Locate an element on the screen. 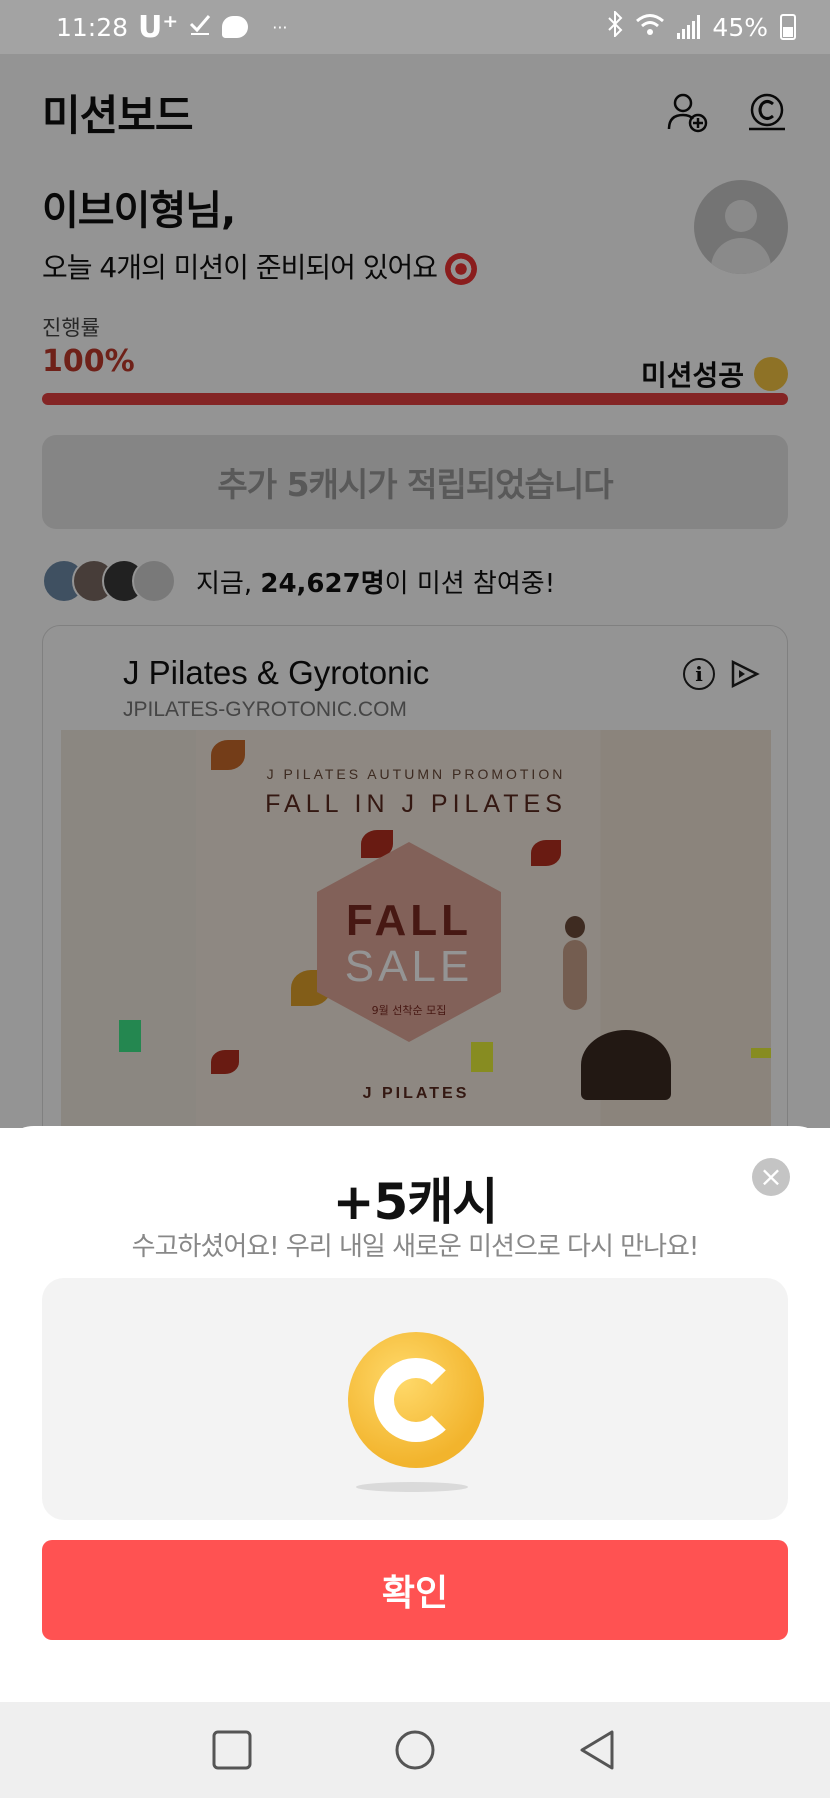 The image size is (830, 1798). chat-icon is located at coordinates (235, 27).